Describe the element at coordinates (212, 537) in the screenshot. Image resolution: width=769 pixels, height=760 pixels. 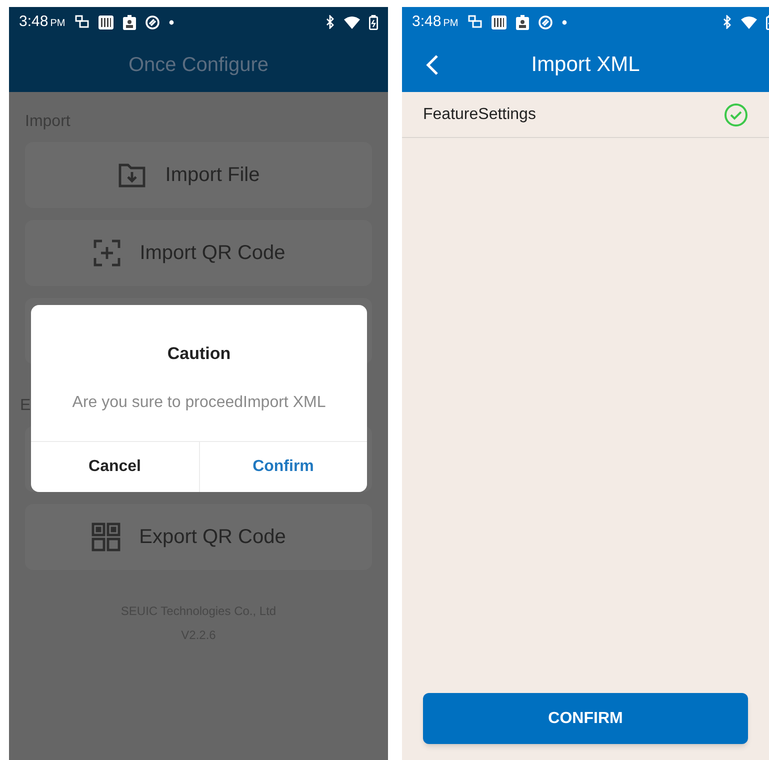
I see `card-label: Export QR Code` at that location.